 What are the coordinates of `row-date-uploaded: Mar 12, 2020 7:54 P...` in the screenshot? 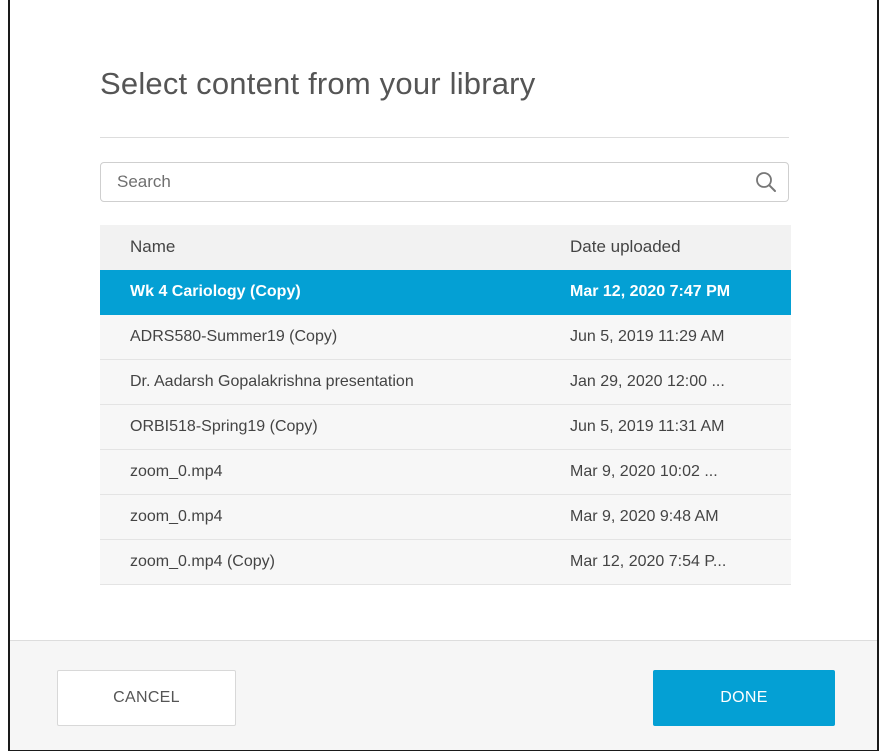 It's located at (648, 561).